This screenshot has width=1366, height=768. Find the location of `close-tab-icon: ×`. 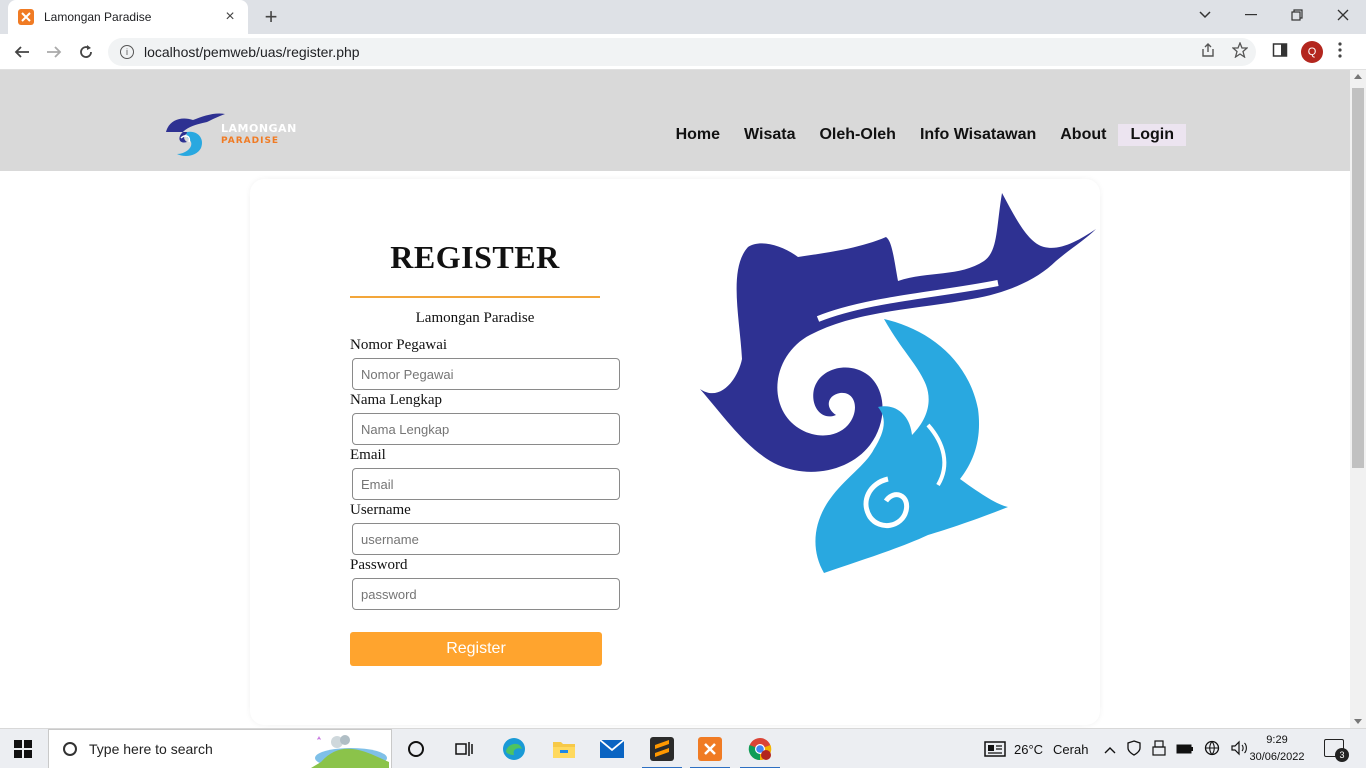

close-tab-icon: × is located at coordinates (230, 17).